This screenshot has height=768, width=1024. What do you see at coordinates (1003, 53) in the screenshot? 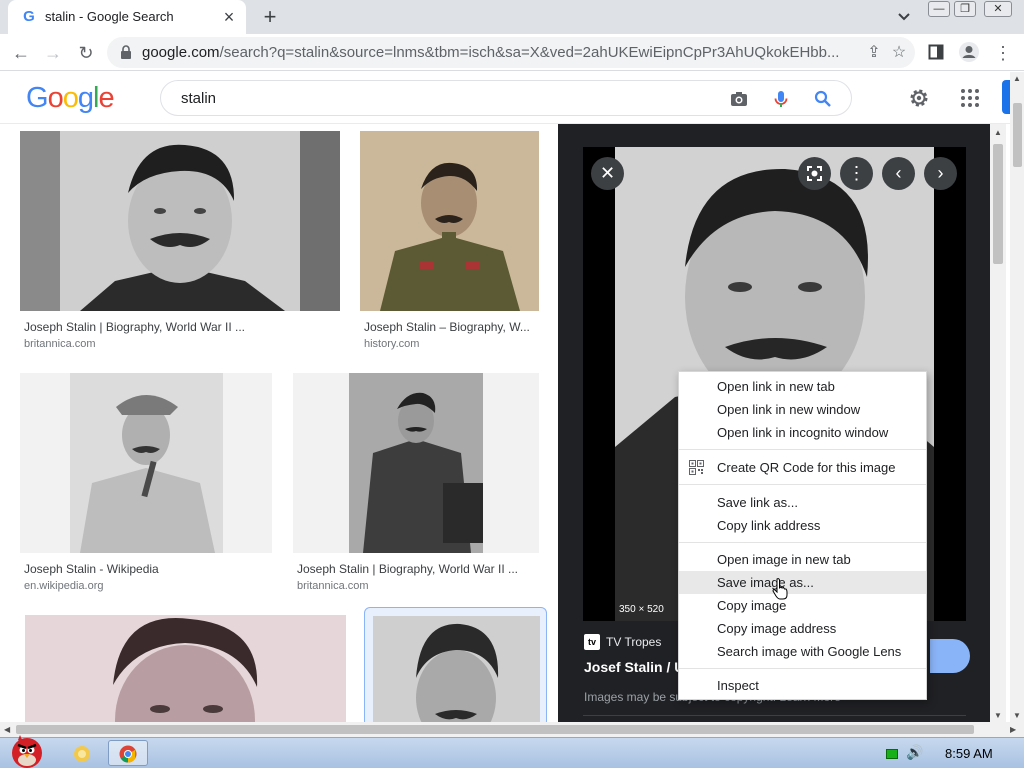
I see `chrome-menu-icon: ⋮` at bounding box center [1003, 53].